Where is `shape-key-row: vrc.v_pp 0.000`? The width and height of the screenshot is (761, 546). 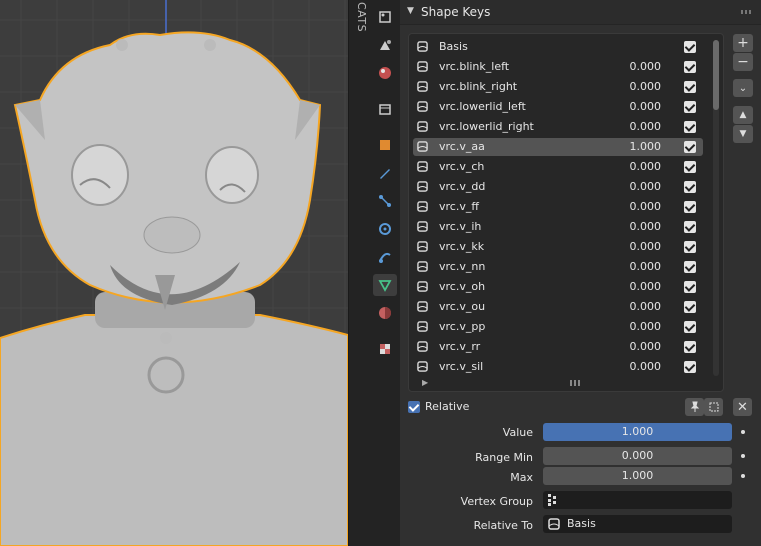
shape-key-row: vrc.v_pp 0.000 is located at coordinates (558, 327).